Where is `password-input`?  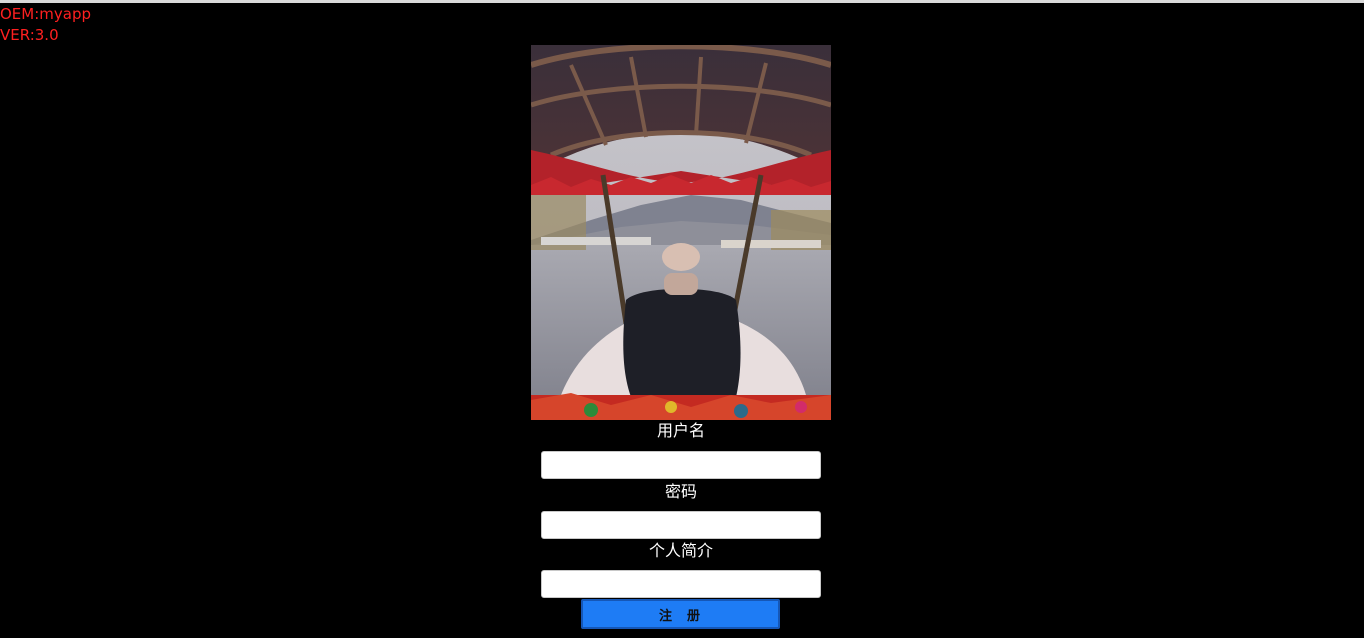
password-input is located at coordinates (681, 525).